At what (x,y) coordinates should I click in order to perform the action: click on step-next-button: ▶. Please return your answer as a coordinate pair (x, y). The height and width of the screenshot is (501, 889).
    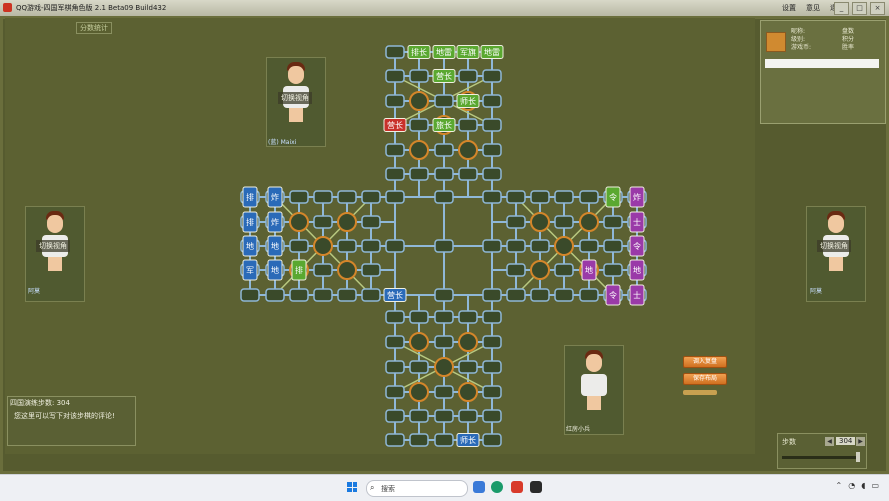
    Looking at the image, I should click on (860, 441).